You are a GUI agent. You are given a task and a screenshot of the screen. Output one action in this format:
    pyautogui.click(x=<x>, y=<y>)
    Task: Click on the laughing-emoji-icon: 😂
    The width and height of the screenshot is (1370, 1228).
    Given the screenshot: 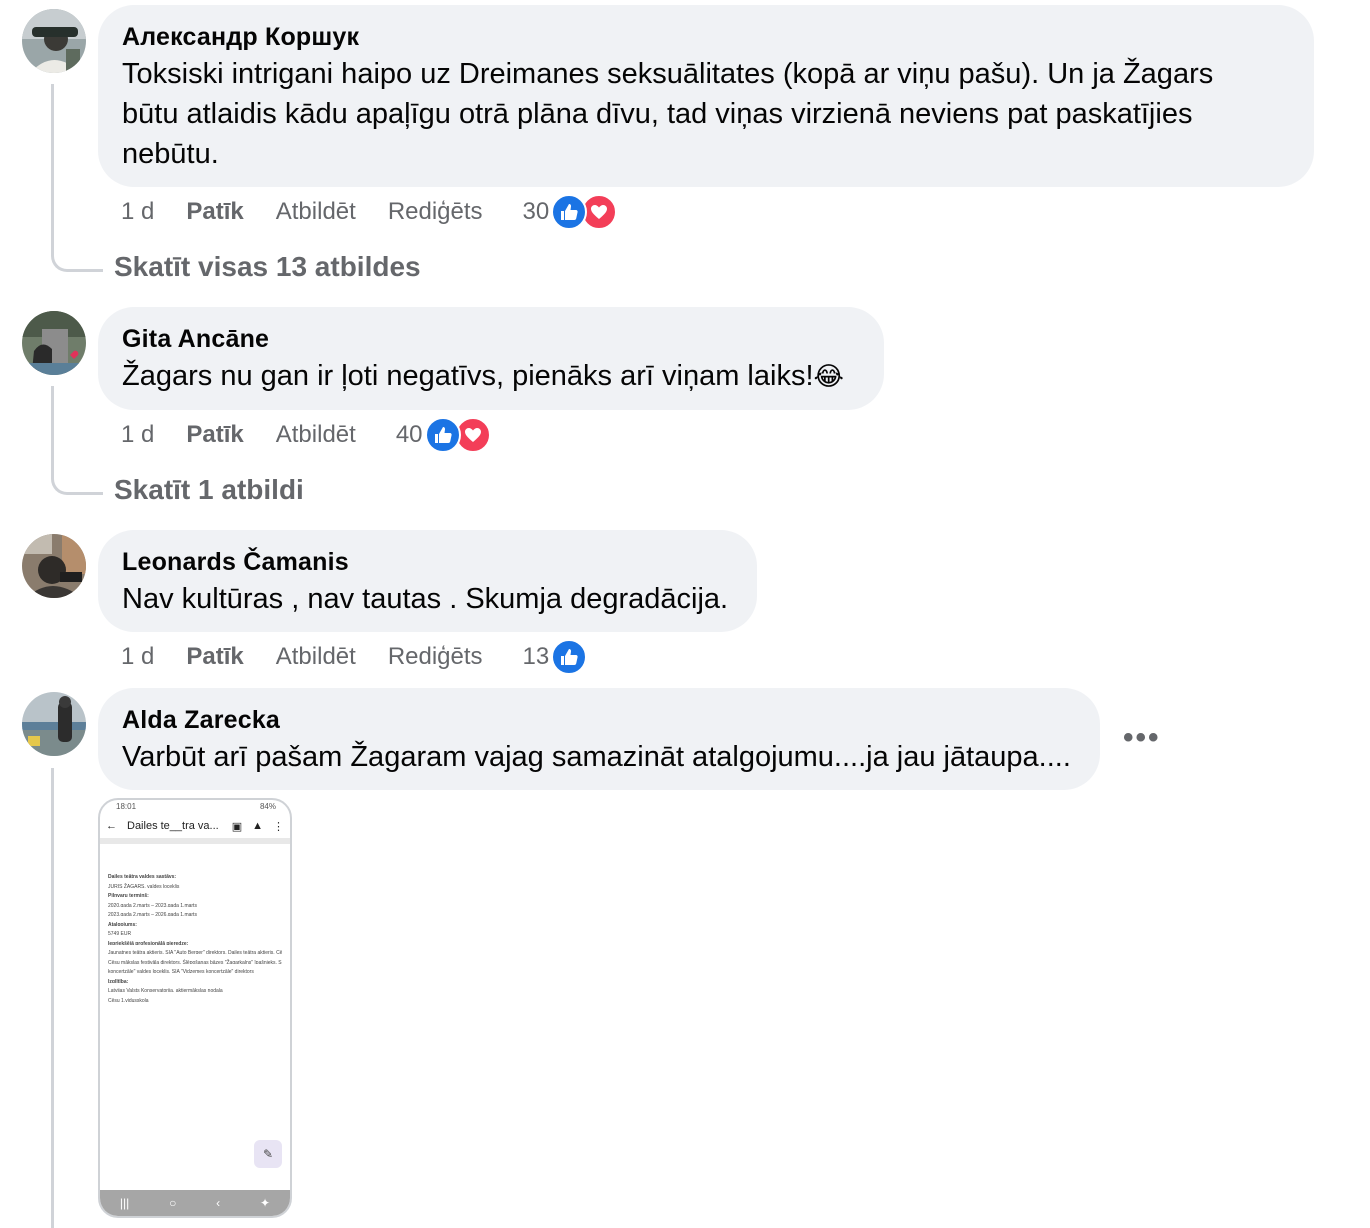 What is the action you would take?
    pyautogui.click(x=828, y=376)
    